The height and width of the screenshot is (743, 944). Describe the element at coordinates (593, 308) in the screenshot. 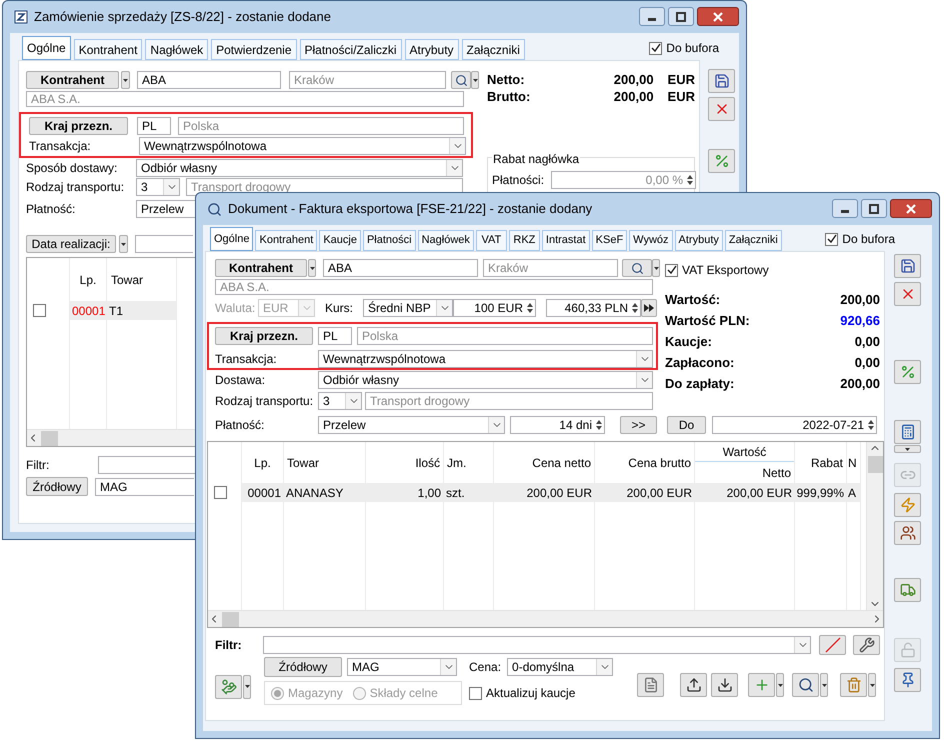

I see `spin-field: 460,33 PLN` at that location.